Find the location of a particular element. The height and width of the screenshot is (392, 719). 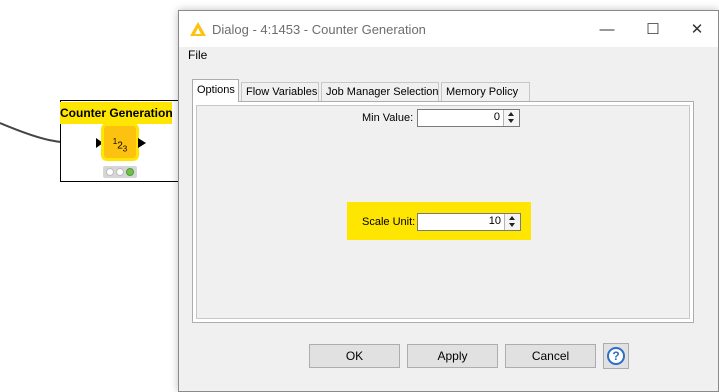

input-port-icon is located at coordinates (99, 143).